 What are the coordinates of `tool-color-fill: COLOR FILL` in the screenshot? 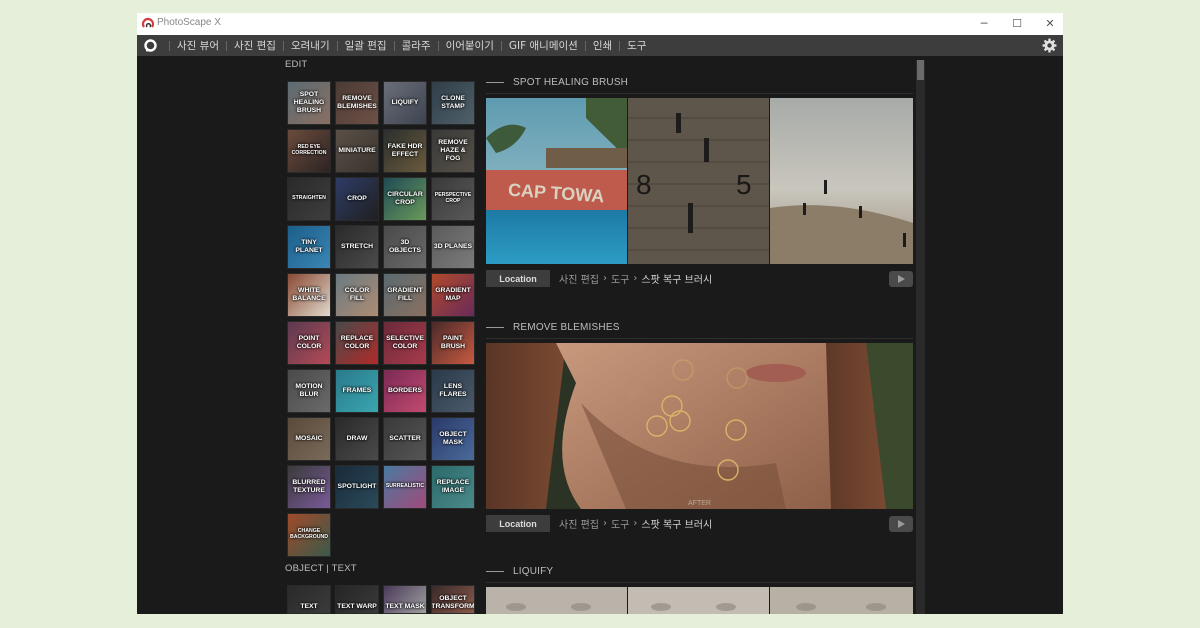 It's located at (357, 295).